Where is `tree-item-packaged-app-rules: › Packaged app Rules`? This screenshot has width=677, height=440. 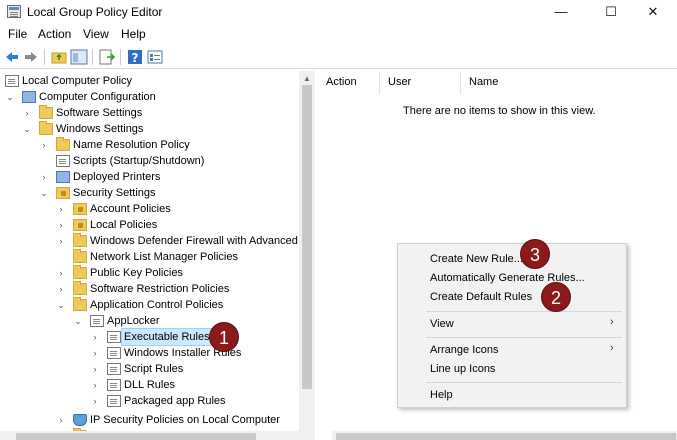 tree-item-packaged-app-rules: › Packaged app Rules is located at coordinates (150, 401).